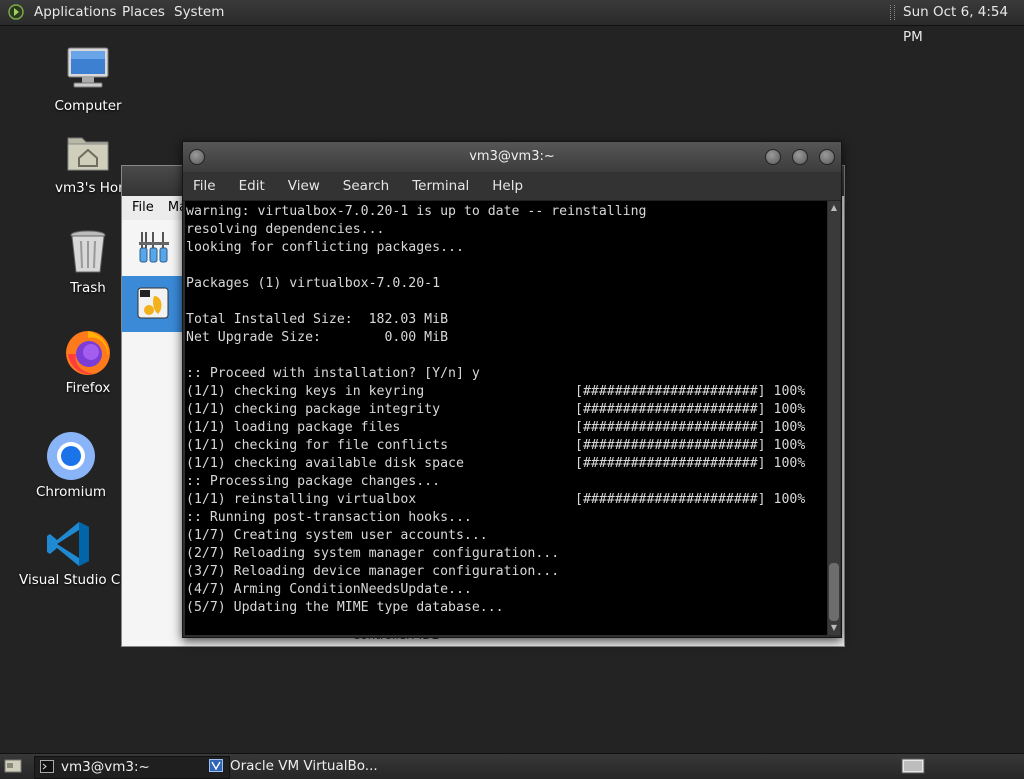  What do you see at coordinates (892, 12) in the screenshot?
I see `panel-separator` at bounding box center [892, 12].